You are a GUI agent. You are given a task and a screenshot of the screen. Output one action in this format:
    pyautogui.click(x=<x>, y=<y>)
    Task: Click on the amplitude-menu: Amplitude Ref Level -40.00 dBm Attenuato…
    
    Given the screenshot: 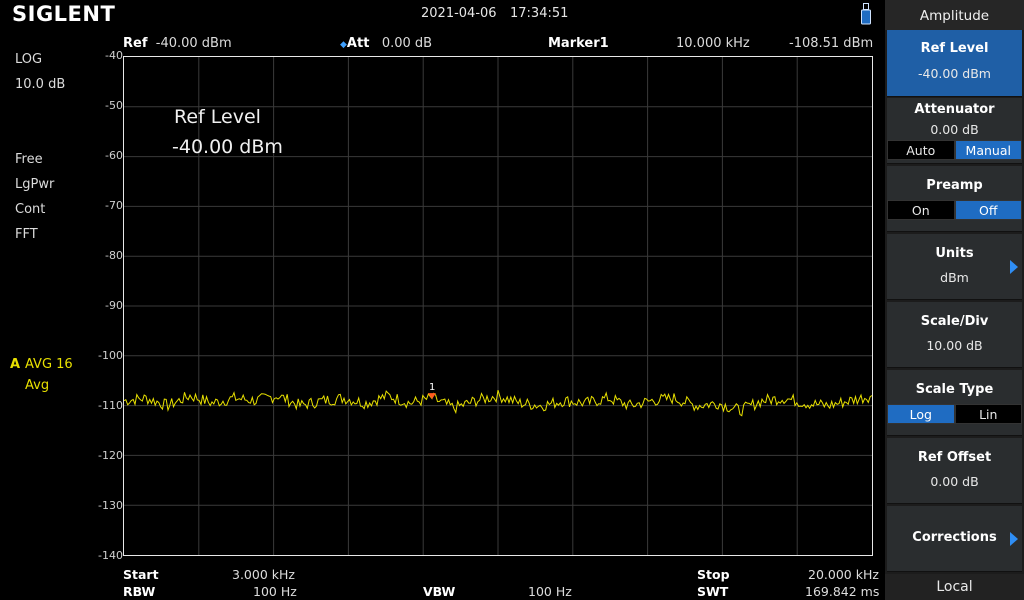 What is the action you would take?
    pyautogui.click(x=954, y=300)
    